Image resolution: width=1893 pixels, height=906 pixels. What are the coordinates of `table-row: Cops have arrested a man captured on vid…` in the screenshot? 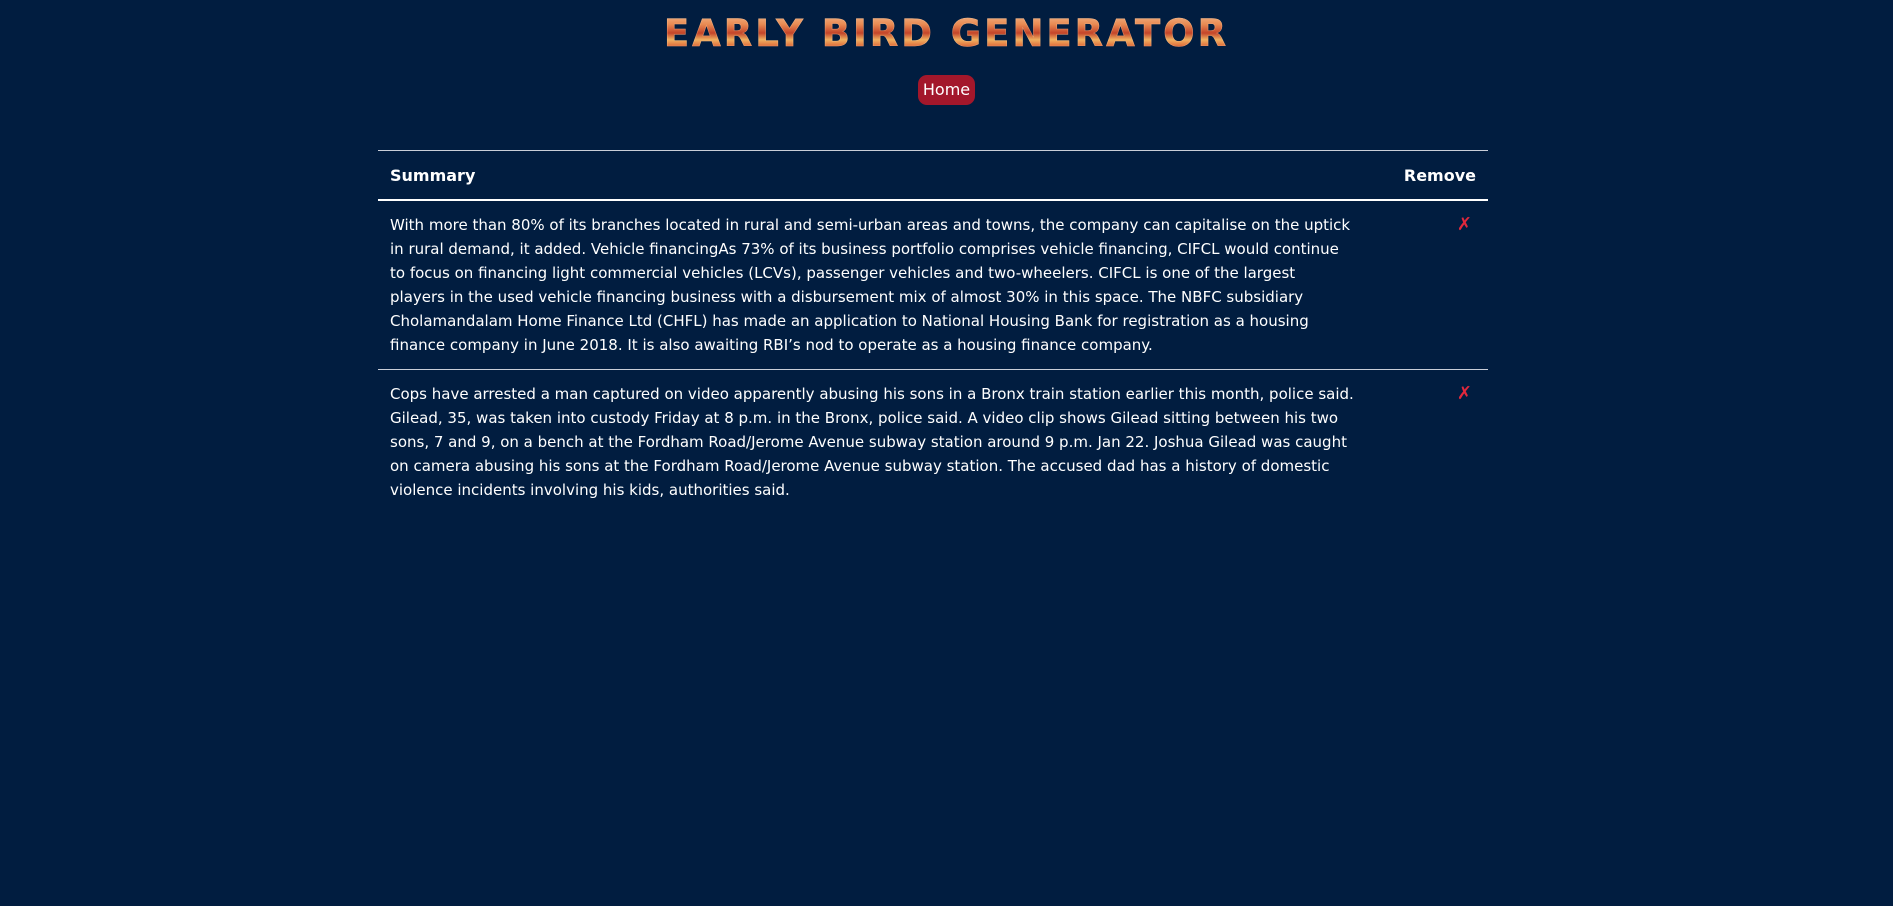 It's located at (933, 442).